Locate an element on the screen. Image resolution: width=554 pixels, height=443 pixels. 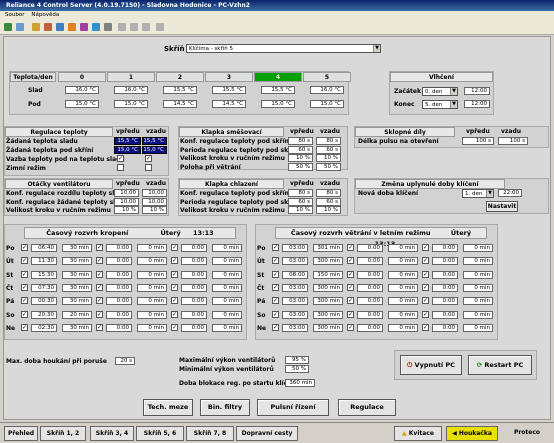
schedule-start-time: 02:30 is located at coordinates (44, 327).